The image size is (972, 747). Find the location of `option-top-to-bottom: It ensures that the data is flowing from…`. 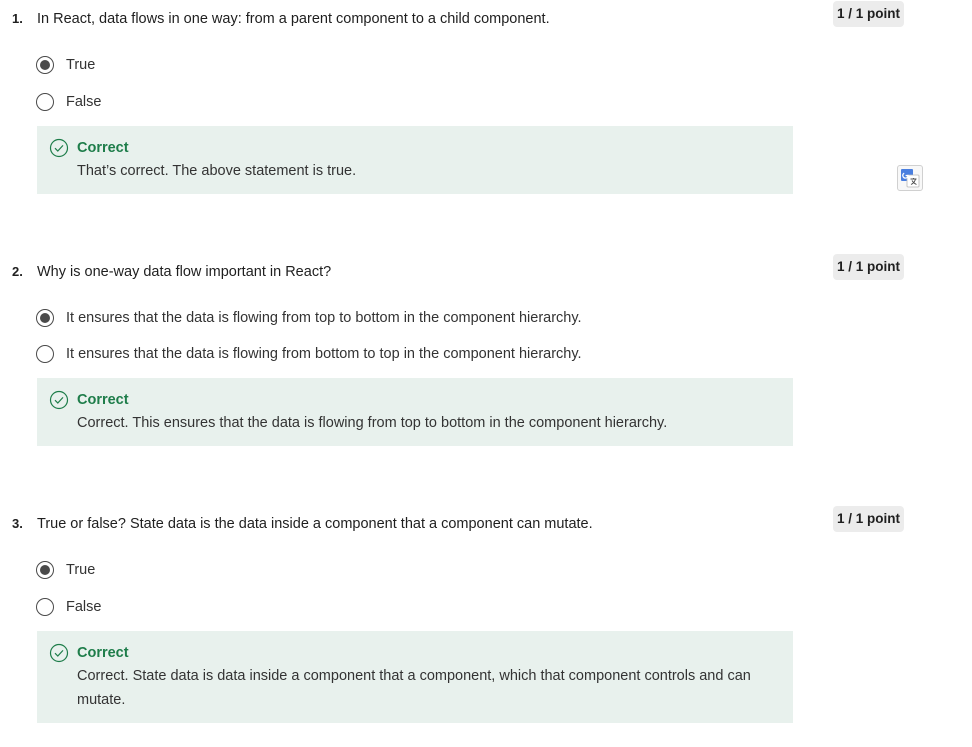

option-top-to-bottom: It ensures that the data is flowing from… is located at coordinates (309, 318).